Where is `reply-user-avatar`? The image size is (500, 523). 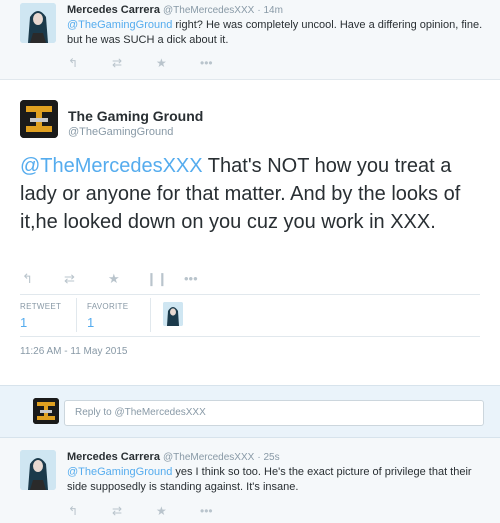 reply-user-avatar is located at coordinates (46, 411).